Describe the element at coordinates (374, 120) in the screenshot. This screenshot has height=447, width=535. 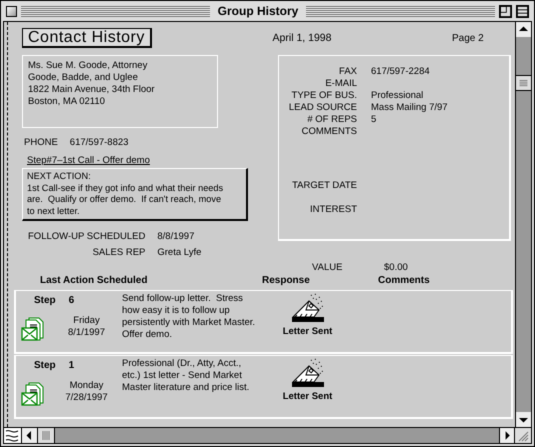
I see `field-value: 5` at that location.